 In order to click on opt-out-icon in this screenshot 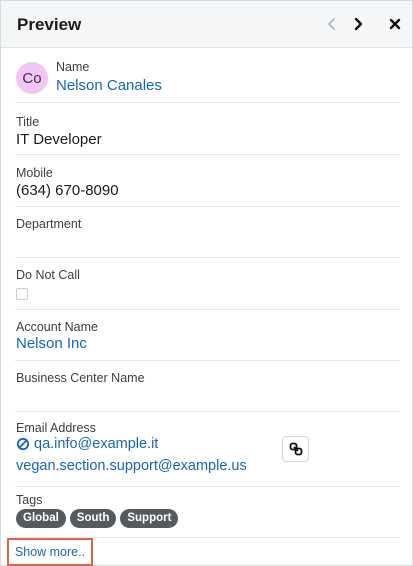, I will do `click(23, 444)`.